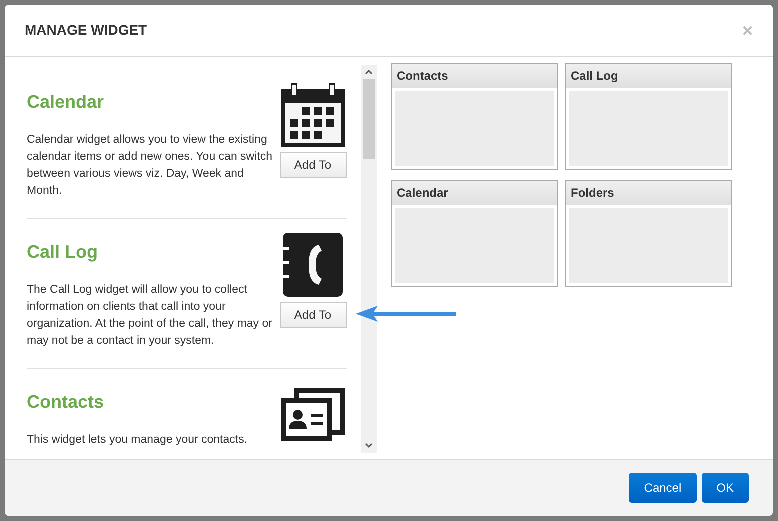 Image resolution: width=778 pixels, height=521 pixels. I want to click on card-title: Calendar, so click(474, 193).